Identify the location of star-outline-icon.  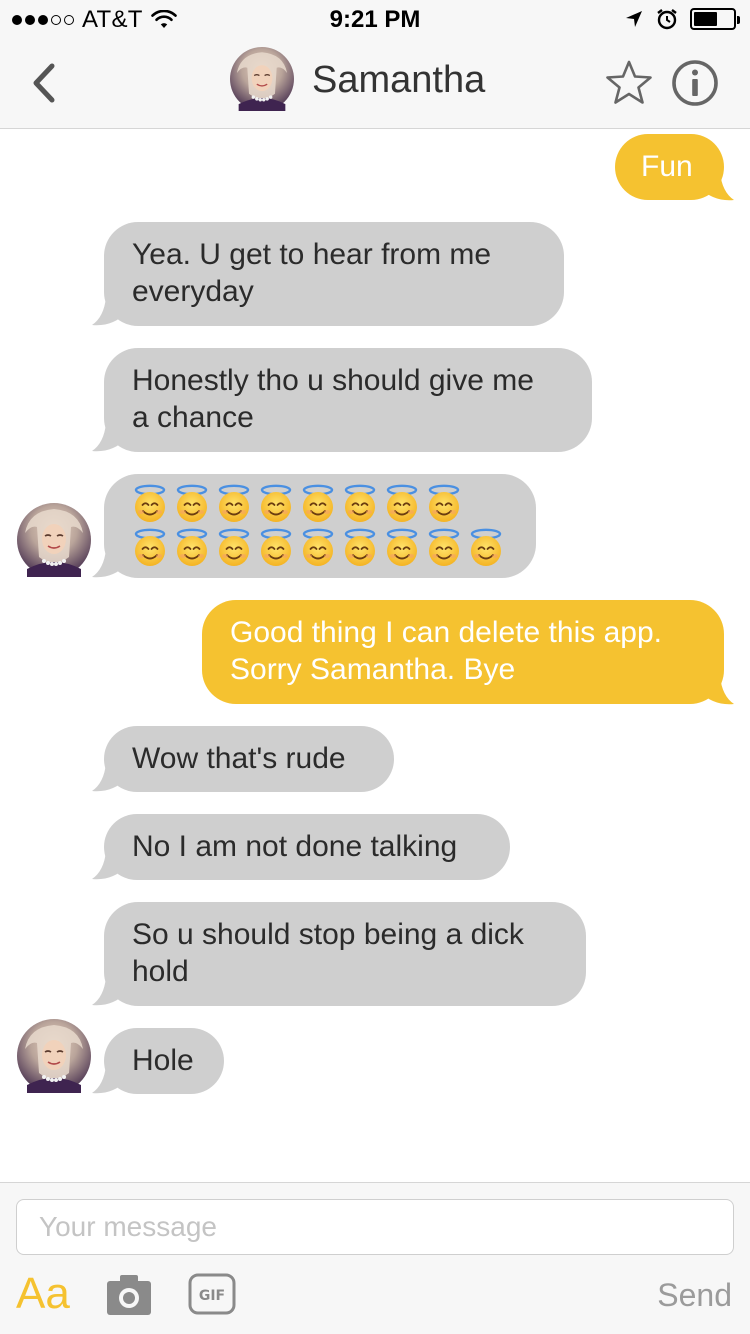
(629, 83).